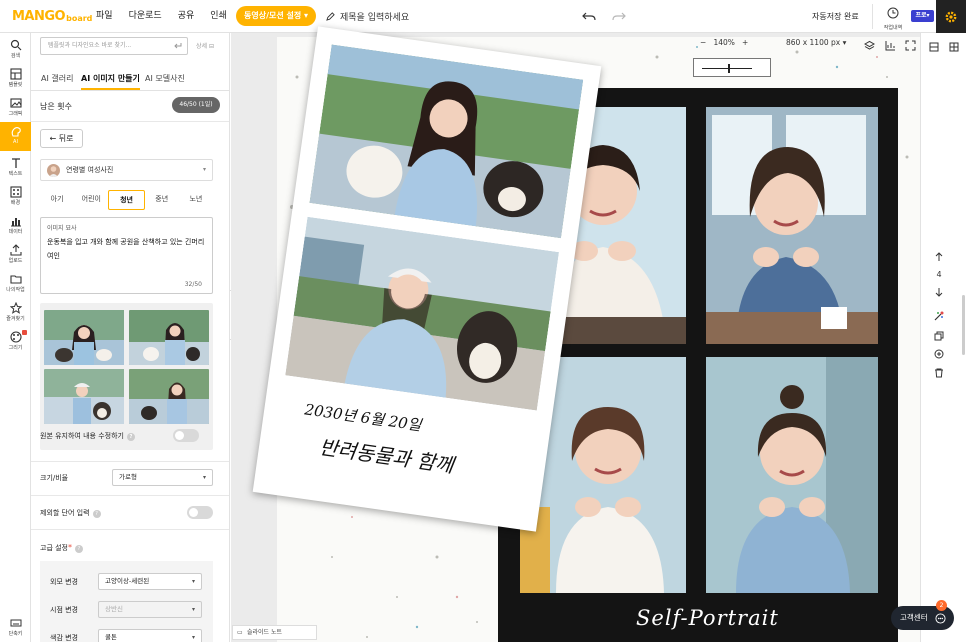 The image size is (966, 642). What do you see at coordinates (15, 196) in the screenshot?
I see `nav-background: 배경` at bounding box center [15, 196].